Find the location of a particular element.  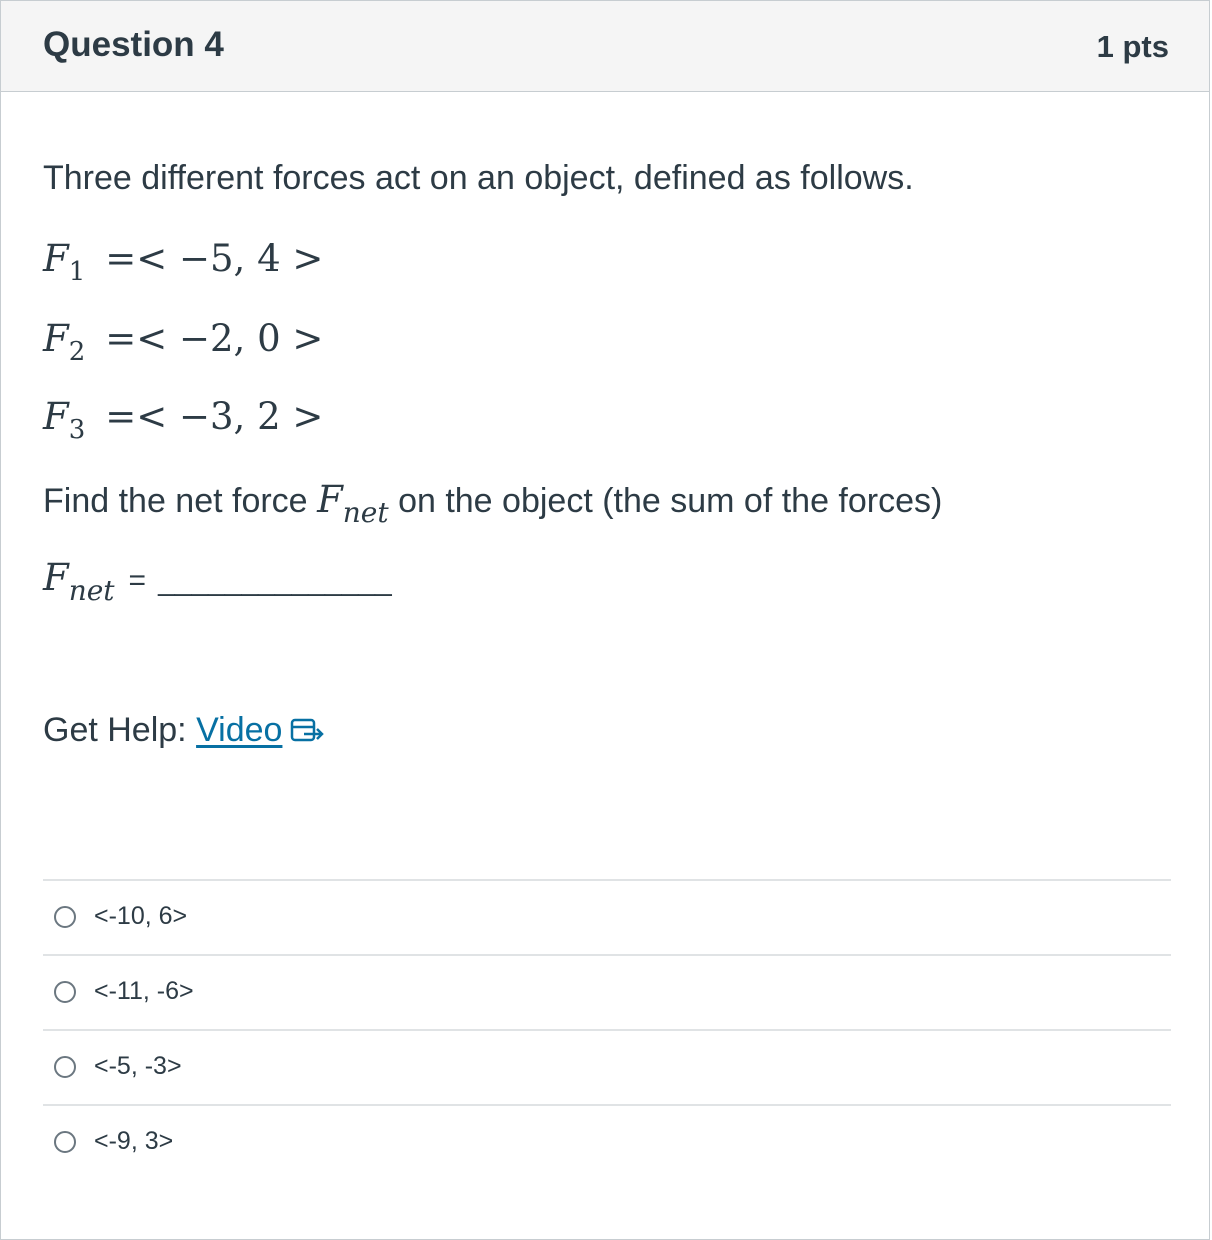

equals-sign: = is located at coordinates (137, 580).